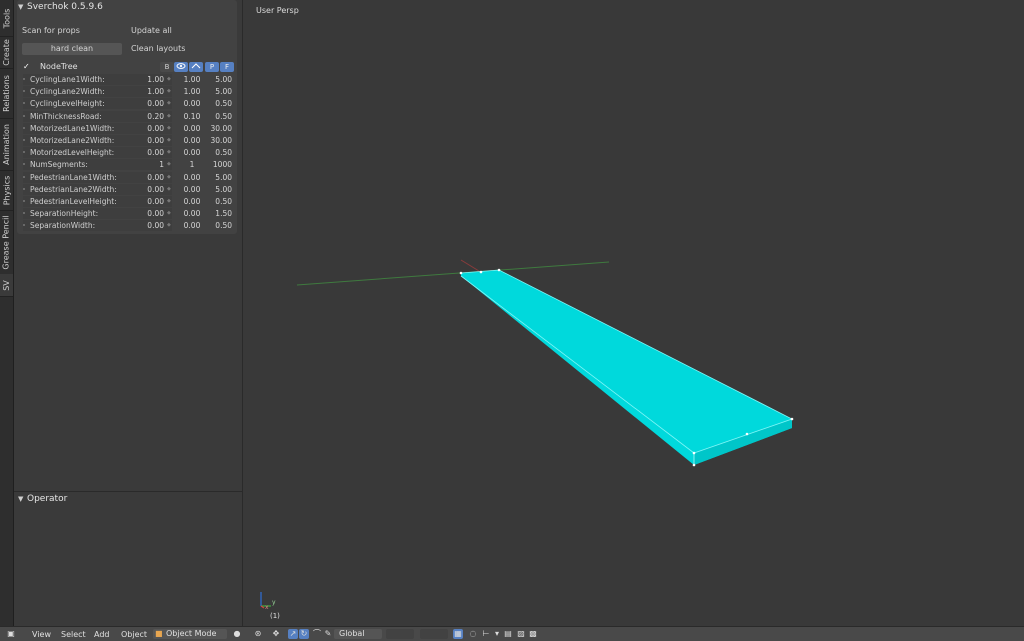 The width and height of the screenshot is (1024, 641). I want to click on frame-number: (1), so click(275, 616).